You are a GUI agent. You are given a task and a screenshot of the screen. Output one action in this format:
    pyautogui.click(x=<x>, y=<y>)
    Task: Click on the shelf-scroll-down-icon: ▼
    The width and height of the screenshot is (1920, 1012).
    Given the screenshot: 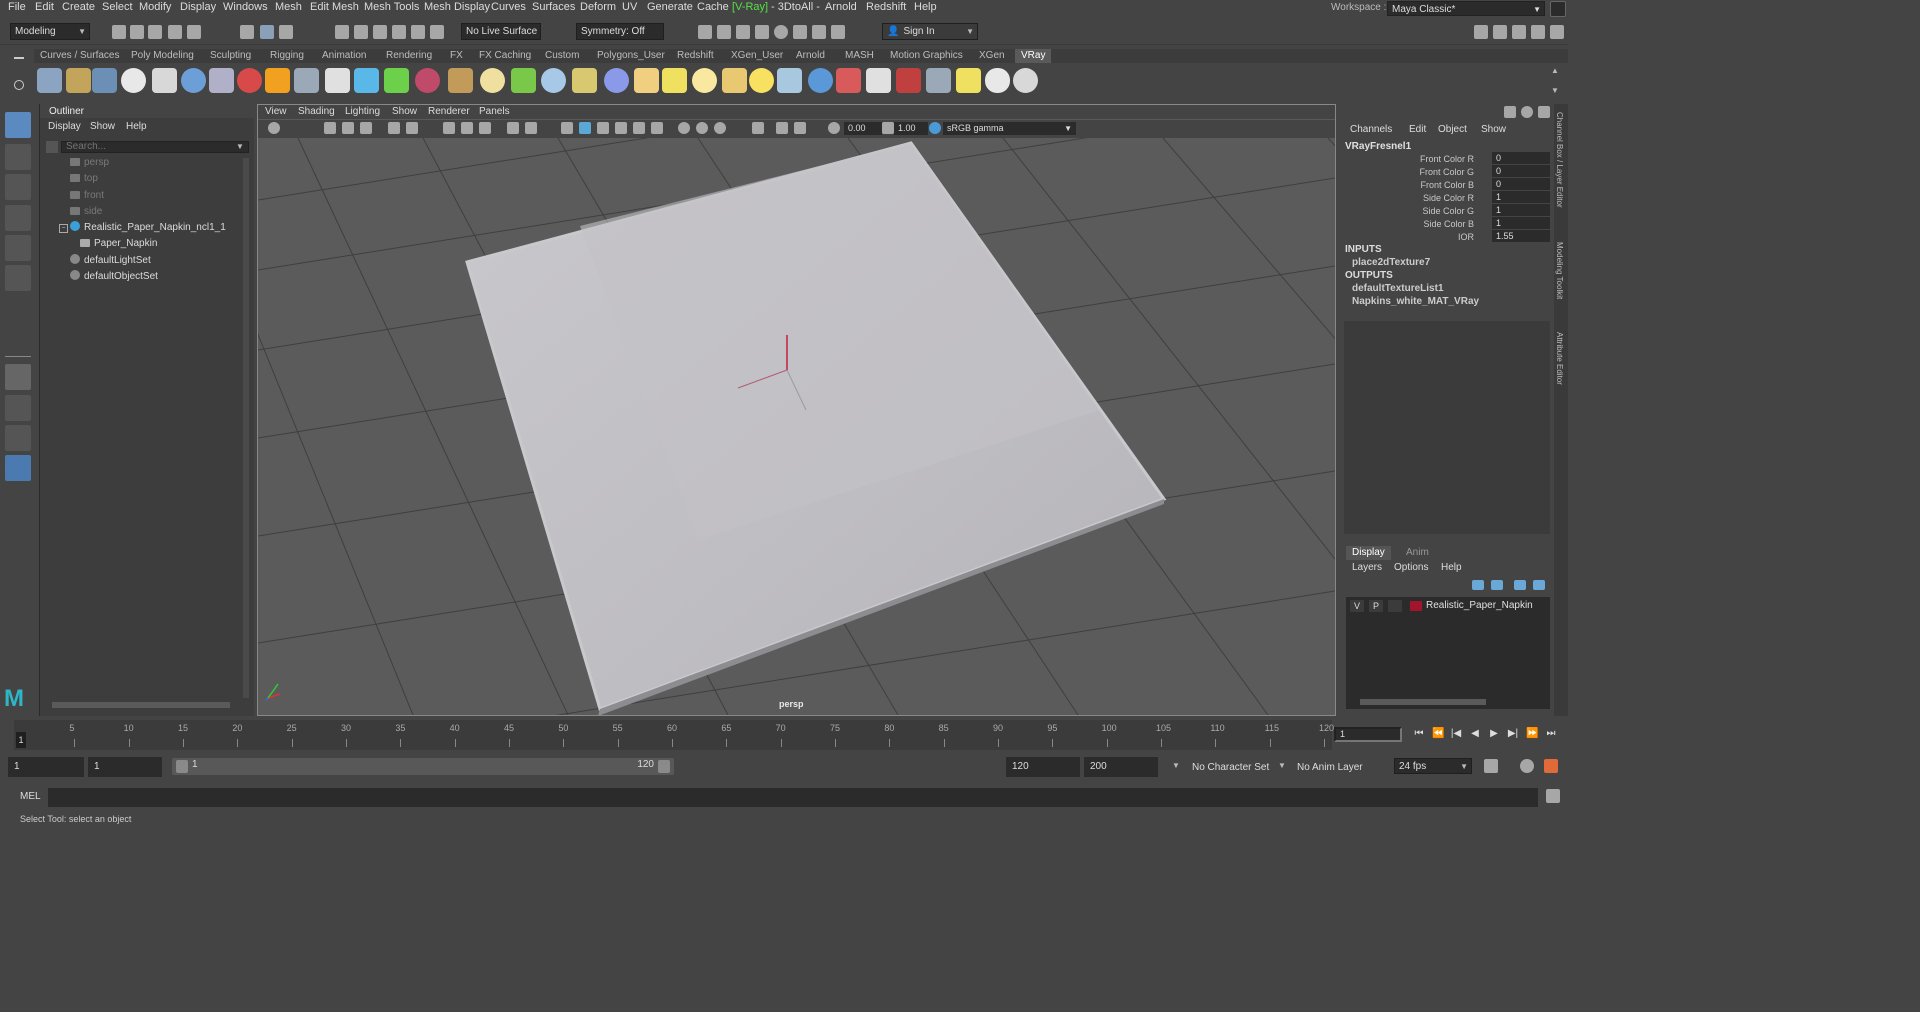 What is the action you would take?
    pyautogui.click(x=1555, y=90)
    